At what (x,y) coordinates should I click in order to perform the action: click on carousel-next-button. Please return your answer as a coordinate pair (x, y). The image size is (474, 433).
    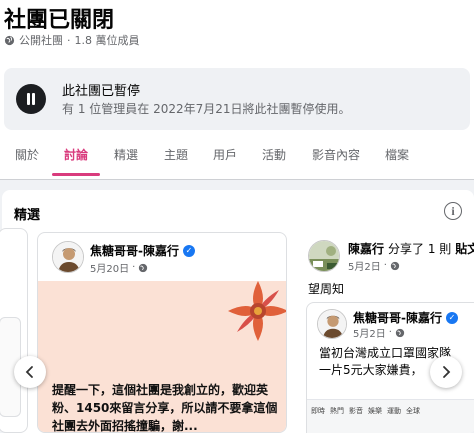
    Looking at the image, I should click on (446, 372).